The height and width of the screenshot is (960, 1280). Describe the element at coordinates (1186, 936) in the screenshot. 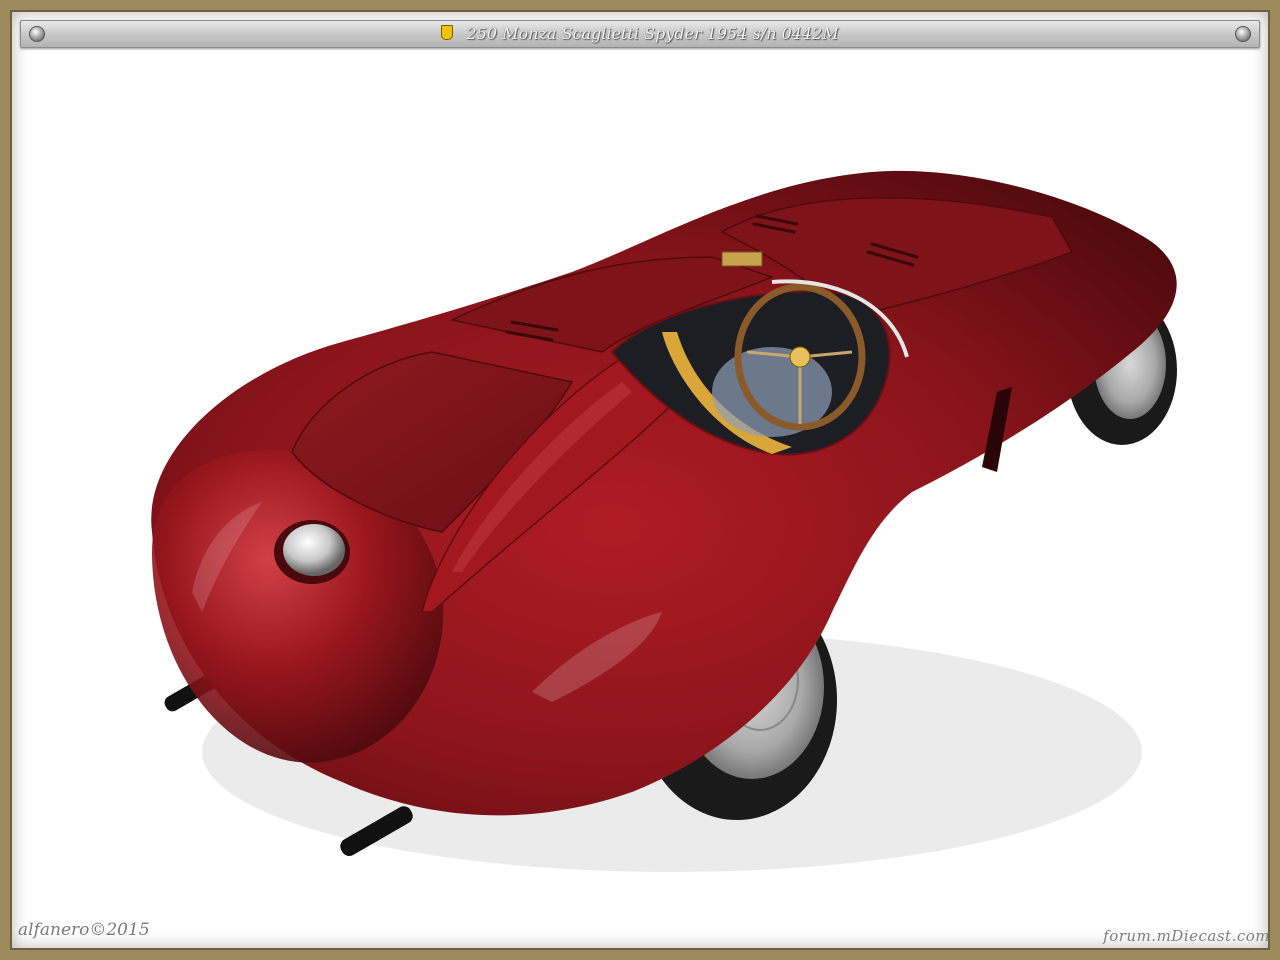

I see `site-watermark: forum.mDiecast.com` at that location.